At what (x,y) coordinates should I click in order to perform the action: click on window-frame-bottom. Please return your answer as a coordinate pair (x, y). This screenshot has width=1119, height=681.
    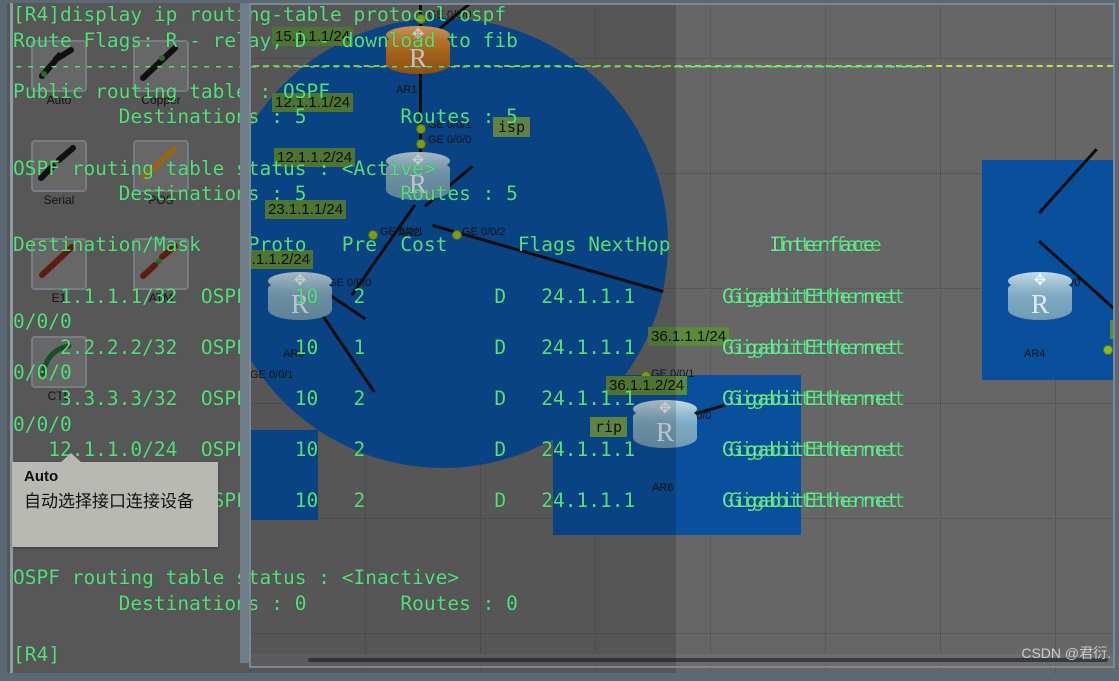
    Looking at the image, I should click on (559, 677).